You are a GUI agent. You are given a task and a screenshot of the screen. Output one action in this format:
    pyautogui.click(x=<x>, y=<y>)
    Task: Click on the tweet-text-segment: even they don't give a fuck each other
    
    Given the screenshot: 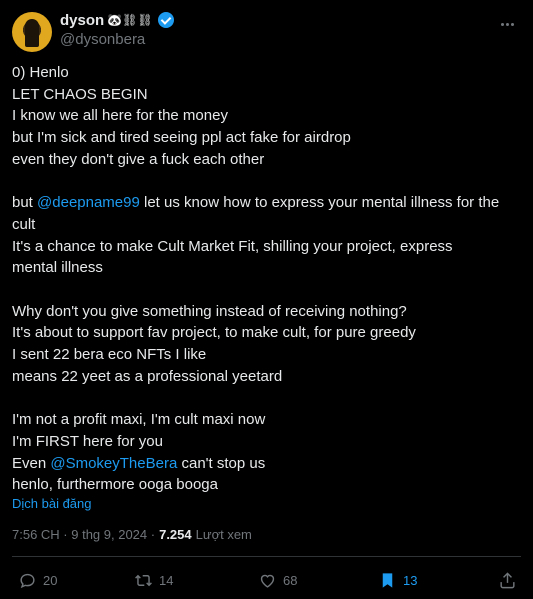 What is the action you would take?
    pyautogui.click(x=138, y=159)
    